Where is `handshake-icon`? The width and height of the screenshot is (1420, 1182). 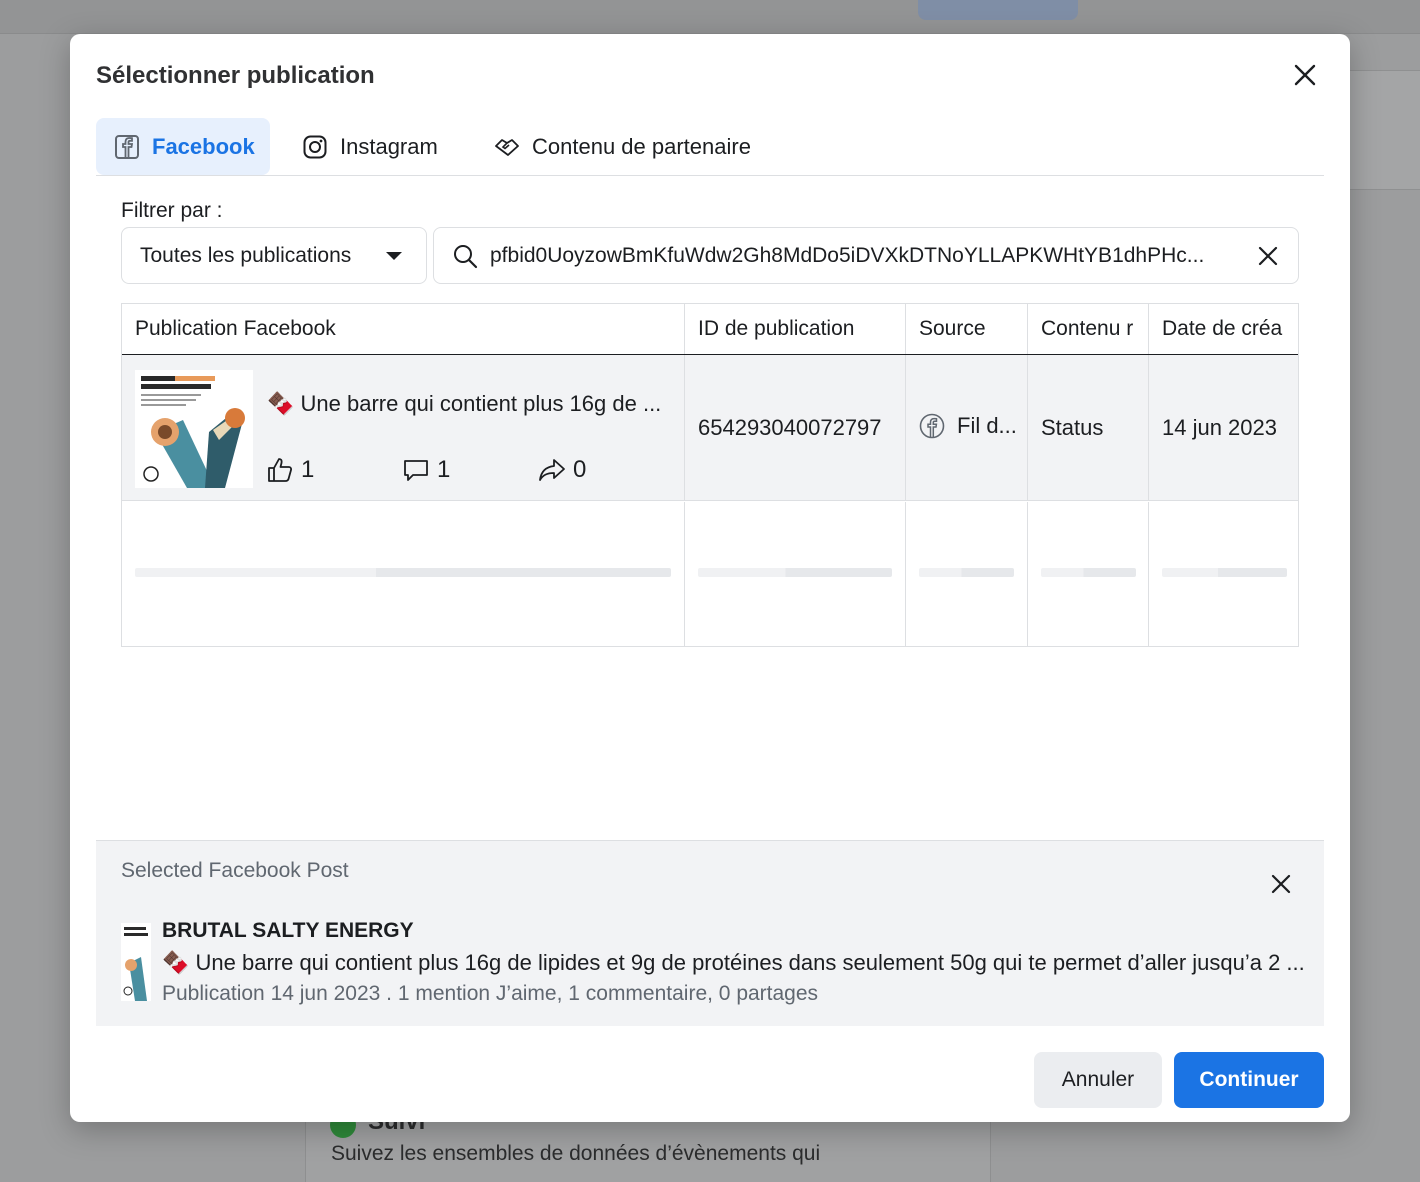 handshake-icon is located at coordinates (507, 147).